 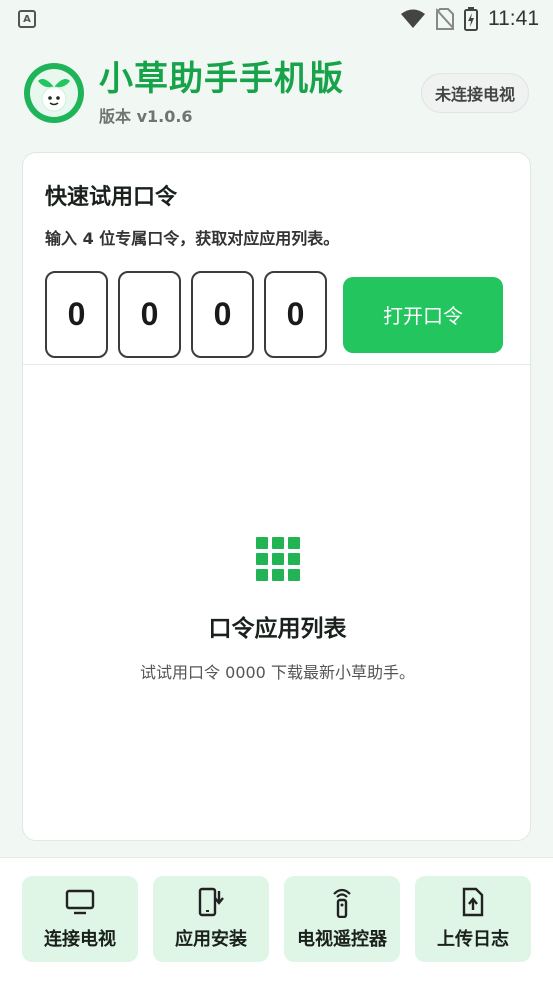 I want to click on app-install-label: 应用安装, so click(x=211, y=939).